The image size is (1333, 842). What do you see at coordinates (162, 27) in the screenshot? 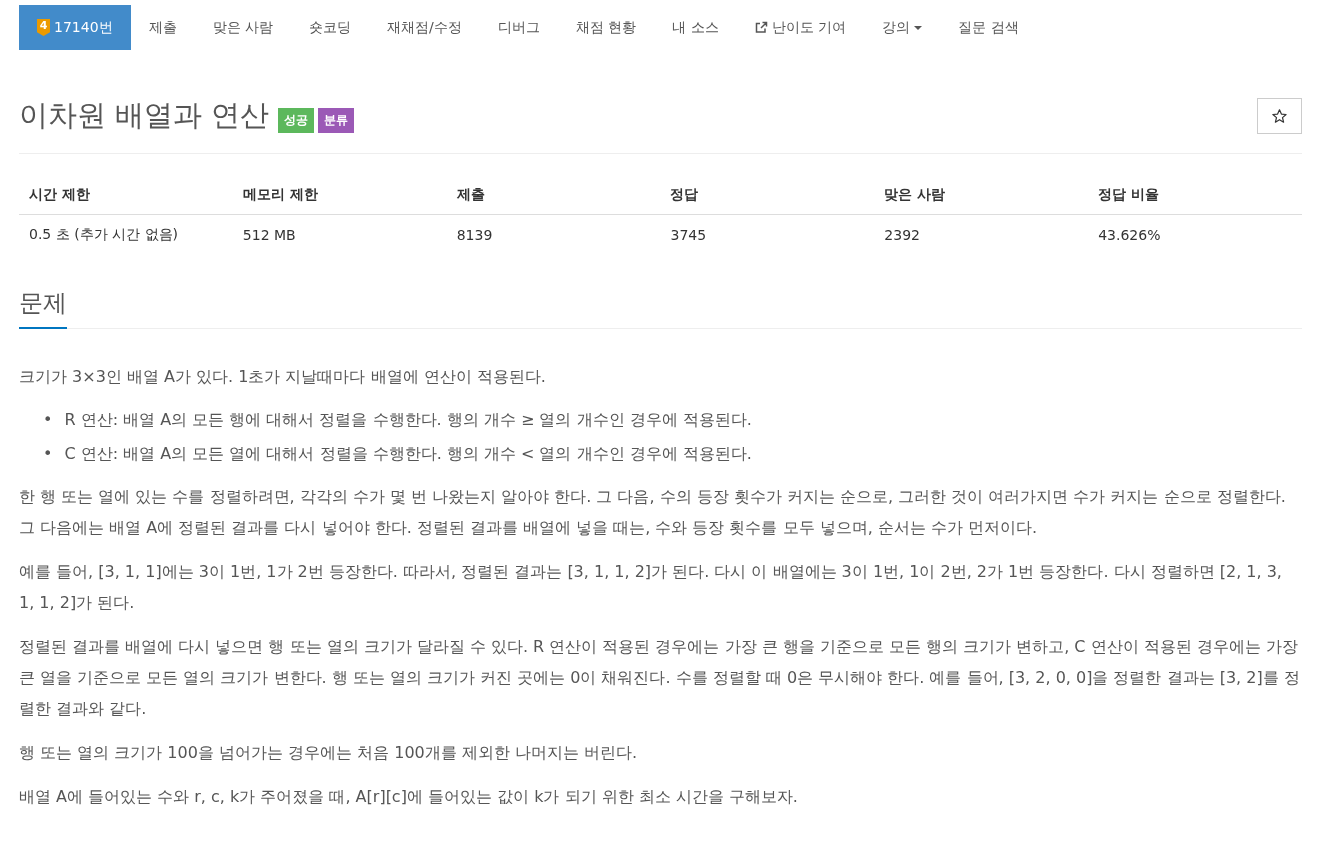
I see `nav-tab: 제출` at bounding box center [162, 27].